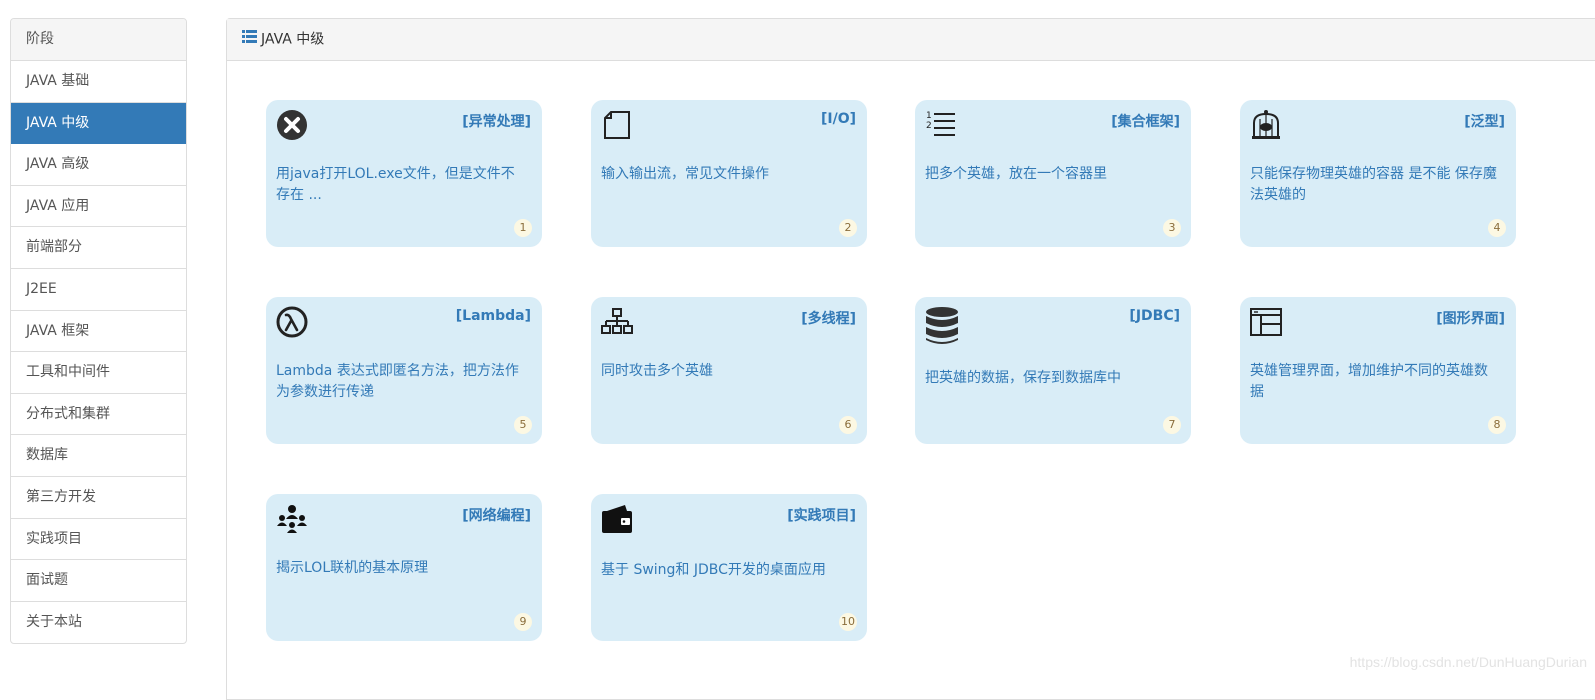 Image resolution: width=1595 pixels, height=700 pixels. Describe the element at coordinates (352, 568) in the screenshot. I see `card-description: 揭示LOL联机的基本原理` at that location.